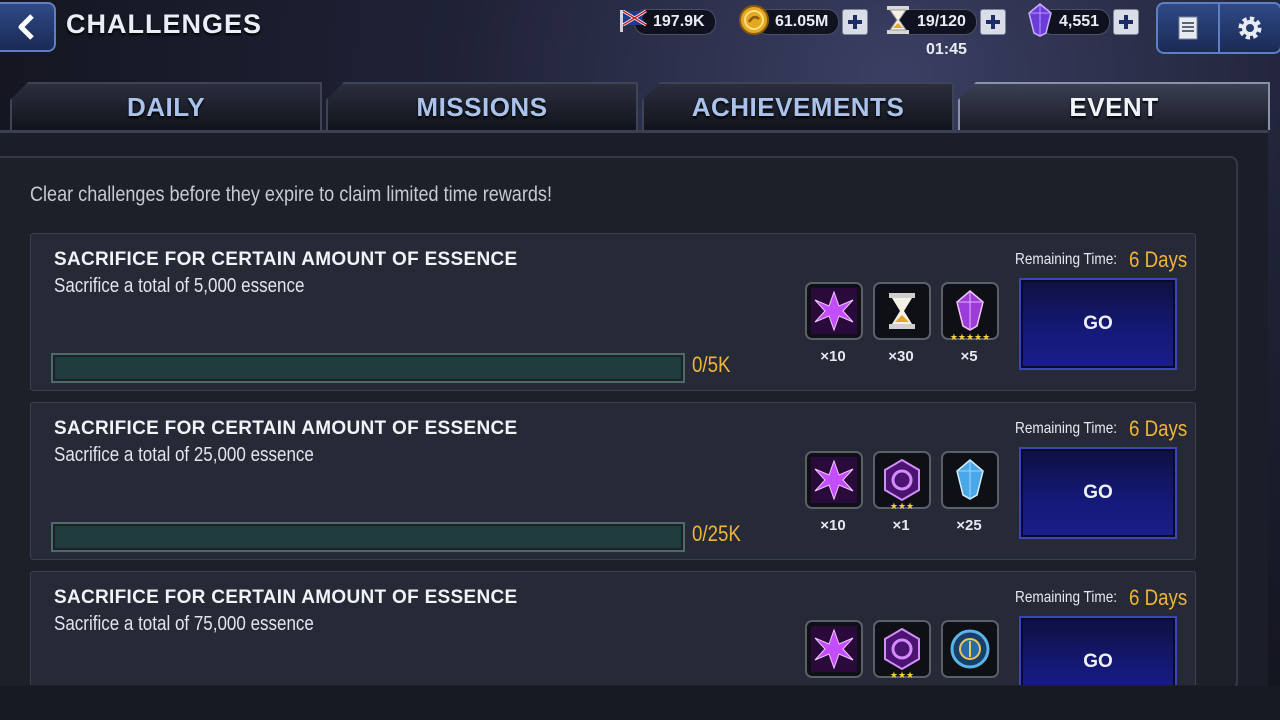  I want to click on tab-event: EVENT, so click(1114, 106).